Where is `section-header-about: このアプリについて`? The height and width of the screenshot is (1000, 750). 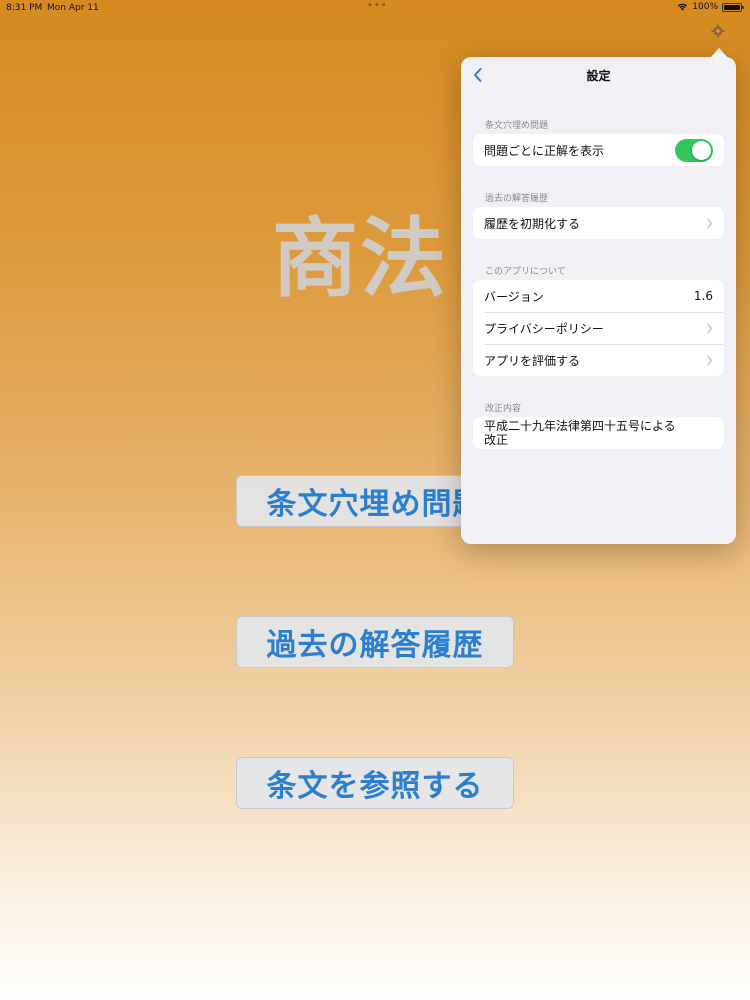
section-header-about: このアプリについて is located at coordinates (525, 272).